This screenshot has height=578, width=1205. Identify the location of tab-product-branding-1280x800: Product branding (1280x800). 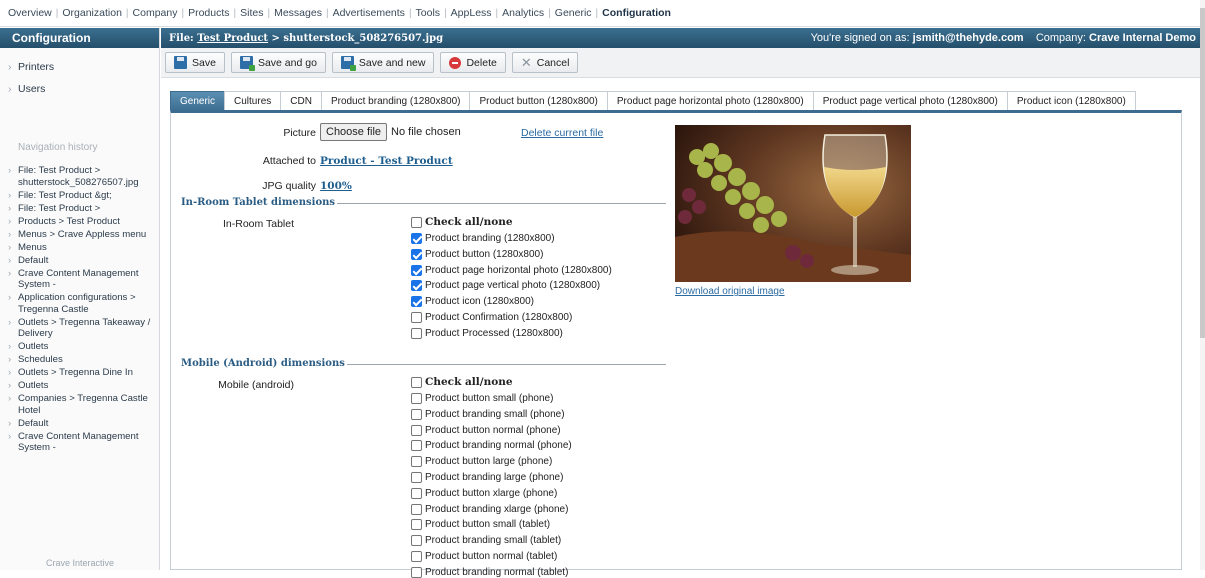
(395, 101).